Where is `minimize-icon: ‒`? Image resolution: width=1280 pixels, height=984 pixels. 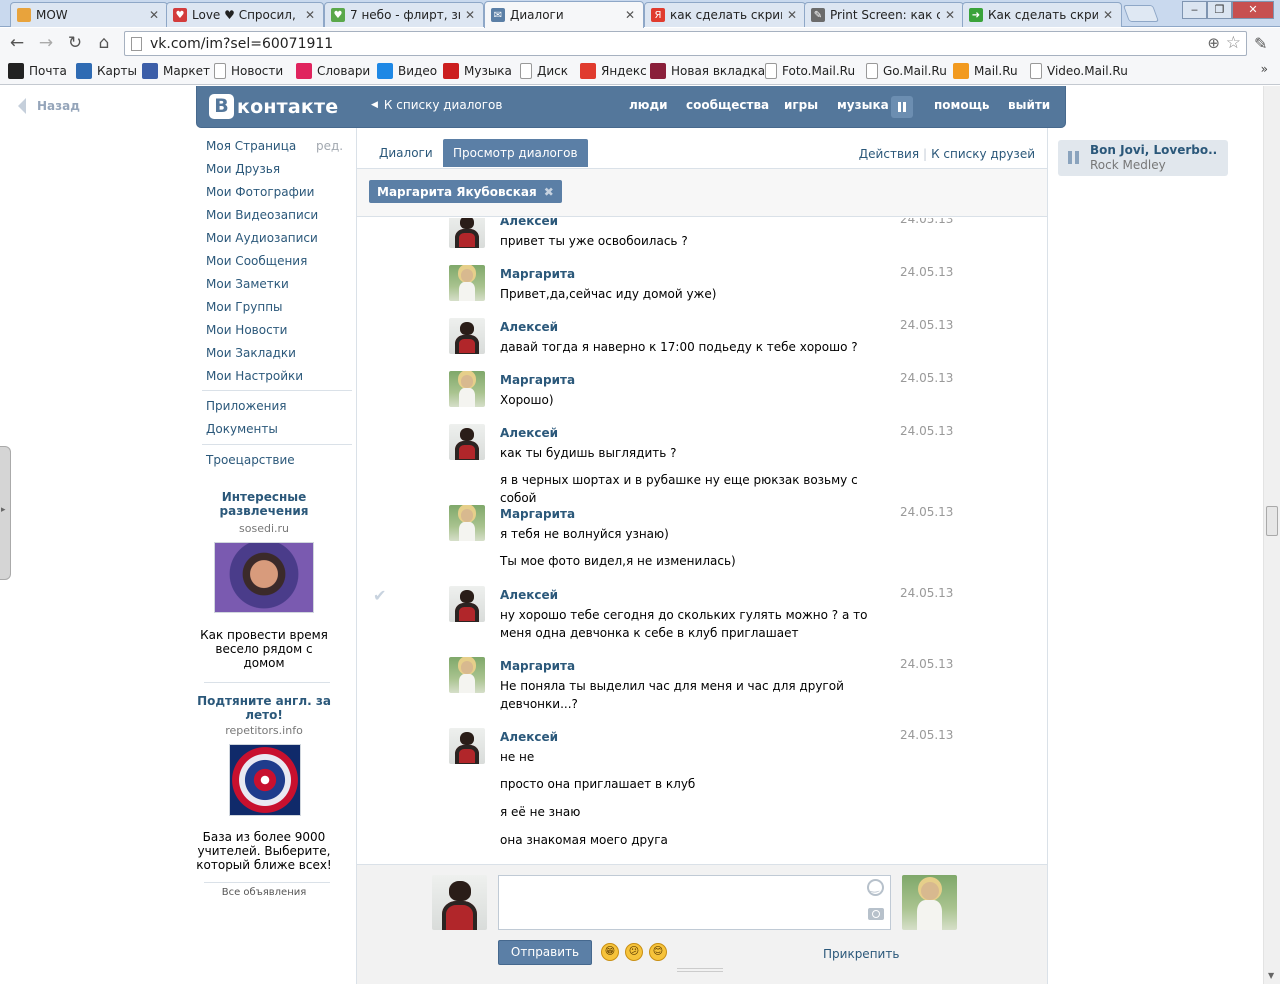 minimize-icon: ‒ is located at coordinates (1194, 10).